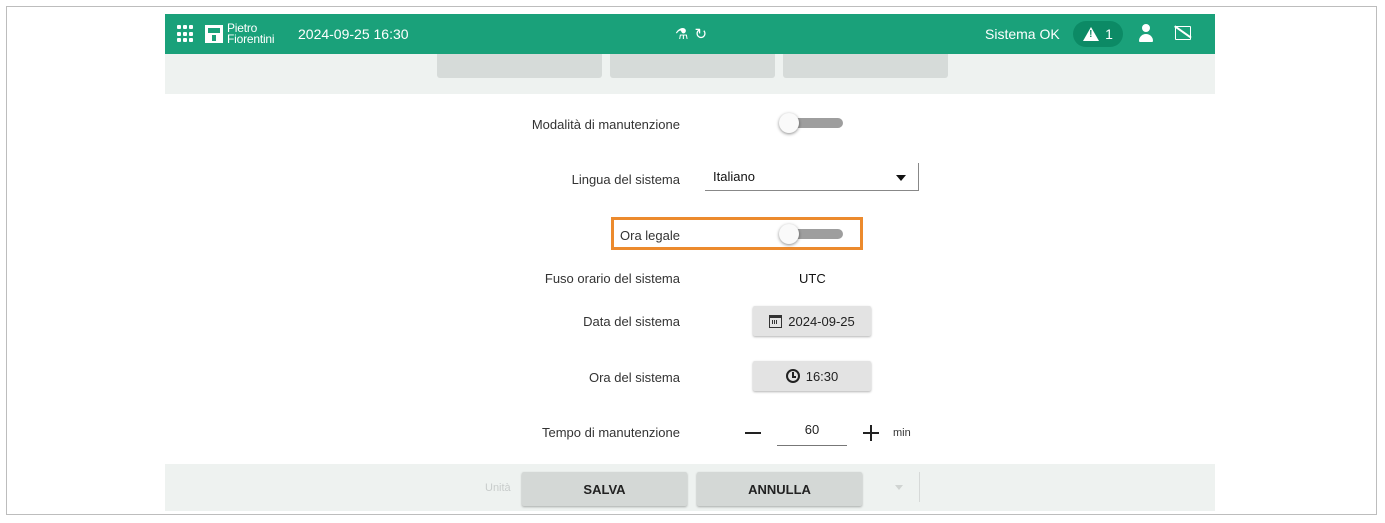 This screenshot has width=1385, height=523. I want to click on dropdown-caret-icon, so click(901, 178).